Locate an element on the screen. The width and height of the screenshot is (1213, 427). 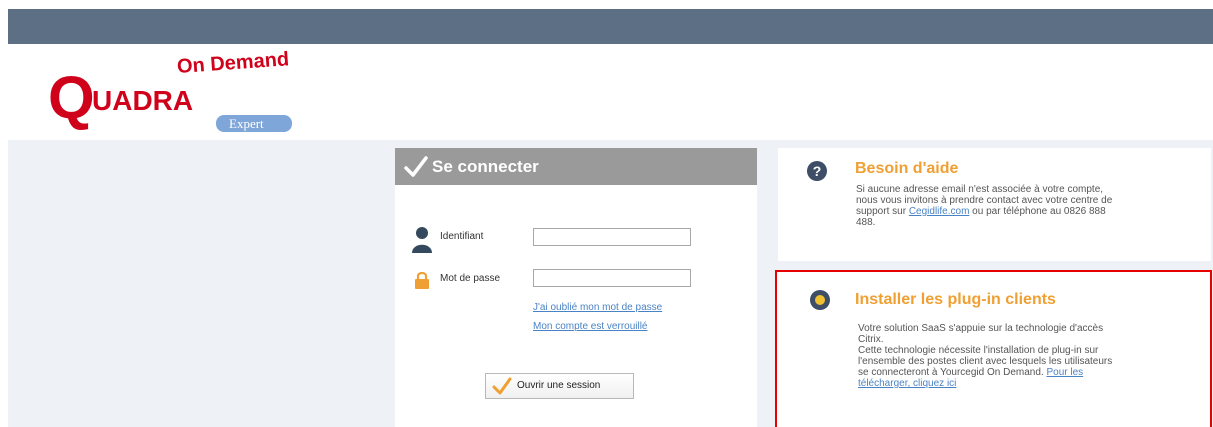
plugin-title: Installer les plug-in clients is located at coordinates (955, 299).